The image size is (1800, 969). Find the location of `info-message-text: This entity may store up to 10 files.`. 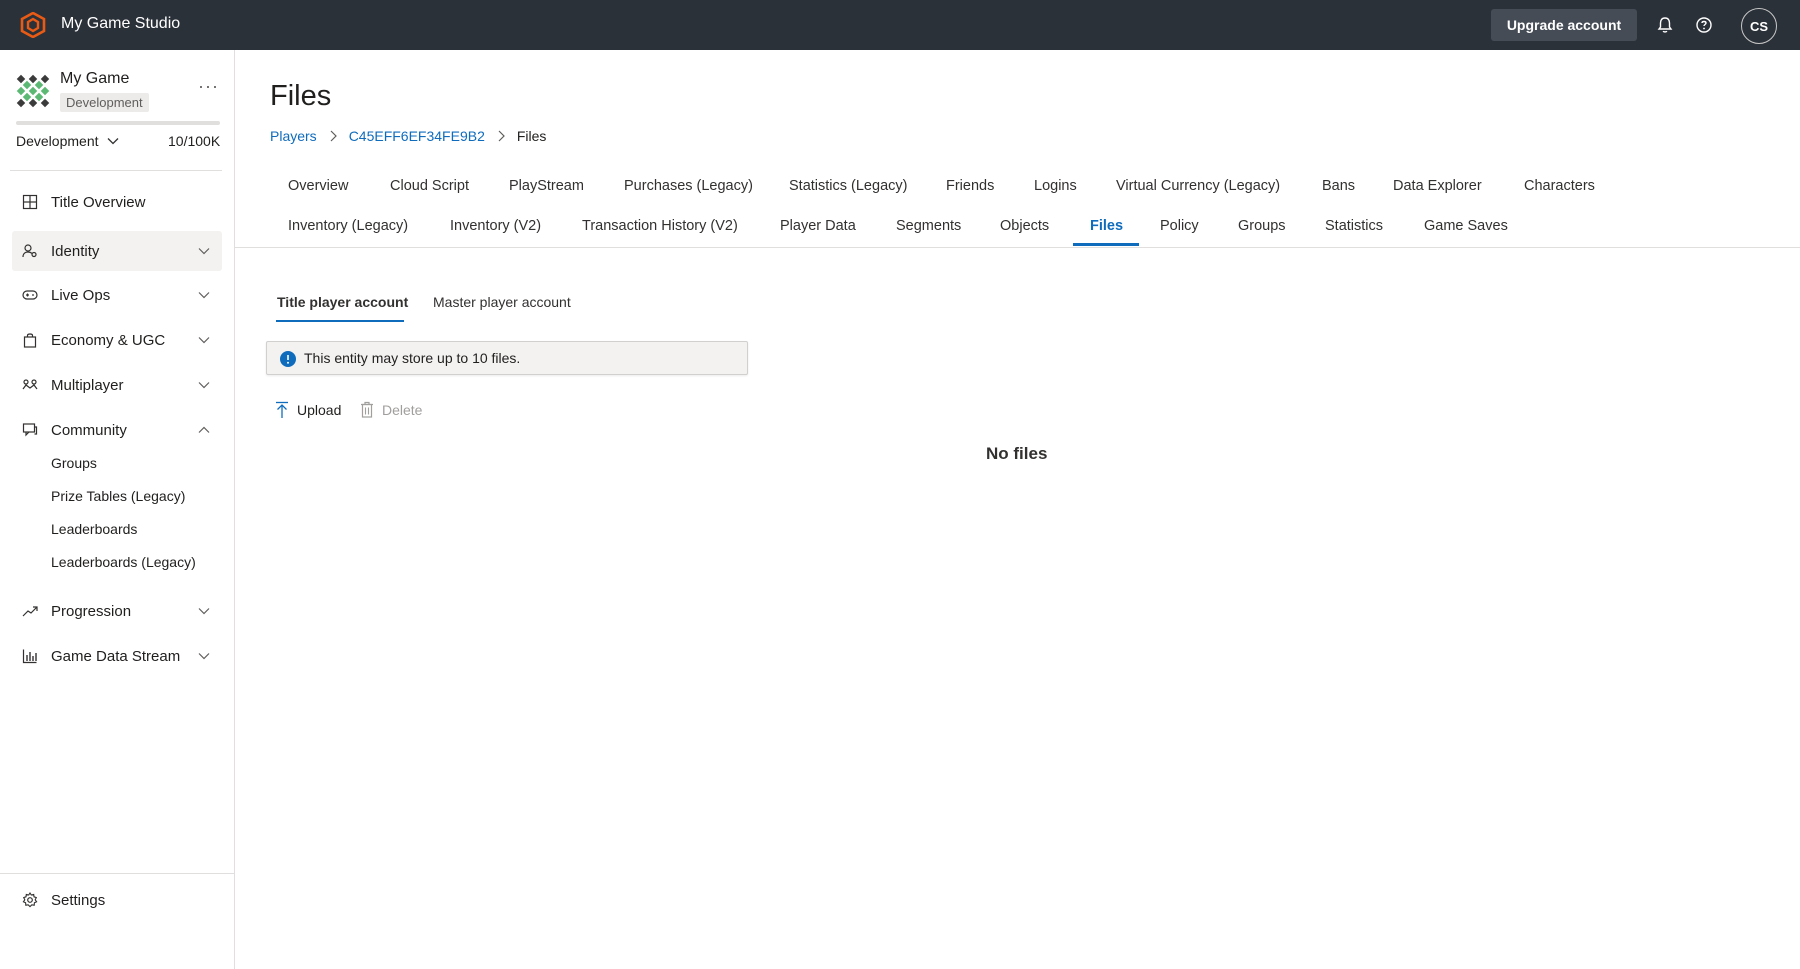

info-message-text: This entity may store up to 10 files. is located at coordinates (412, 358).